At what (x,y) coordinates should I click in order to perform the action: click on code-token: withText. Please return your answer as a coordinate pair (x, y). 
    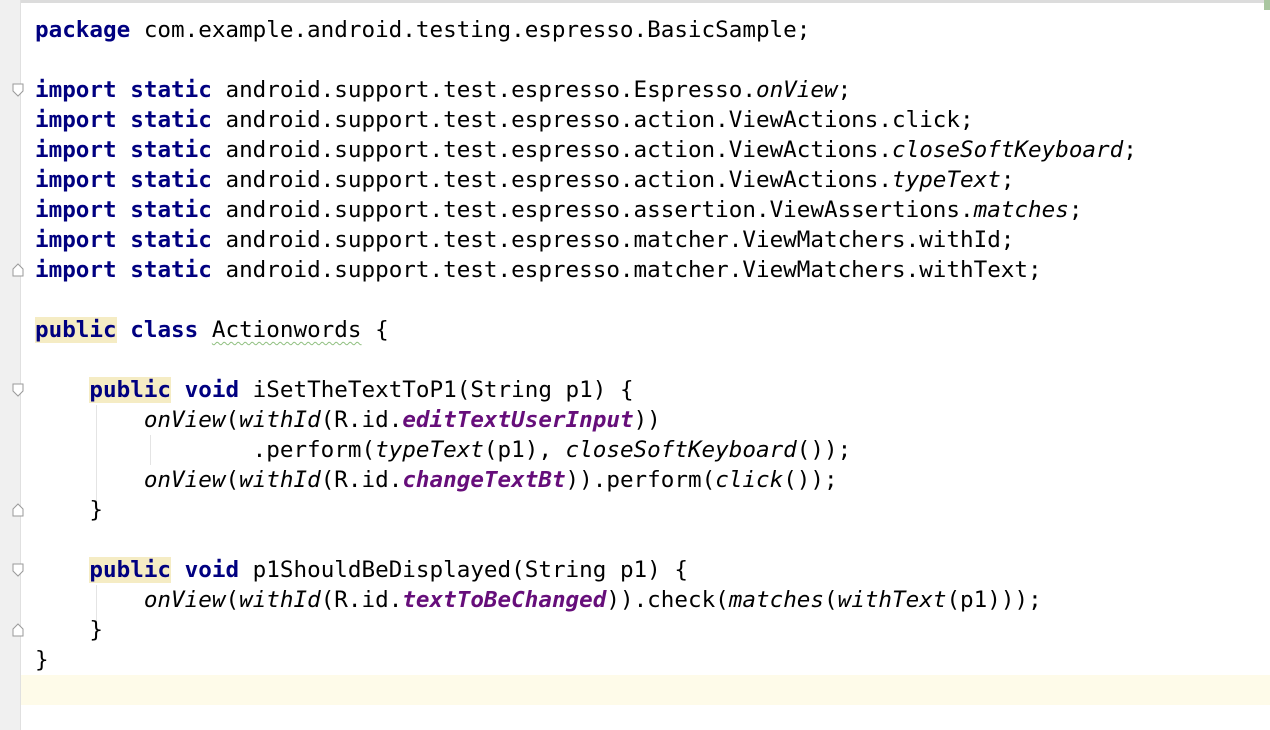
    Looking at the image, I should click on (892, 600).